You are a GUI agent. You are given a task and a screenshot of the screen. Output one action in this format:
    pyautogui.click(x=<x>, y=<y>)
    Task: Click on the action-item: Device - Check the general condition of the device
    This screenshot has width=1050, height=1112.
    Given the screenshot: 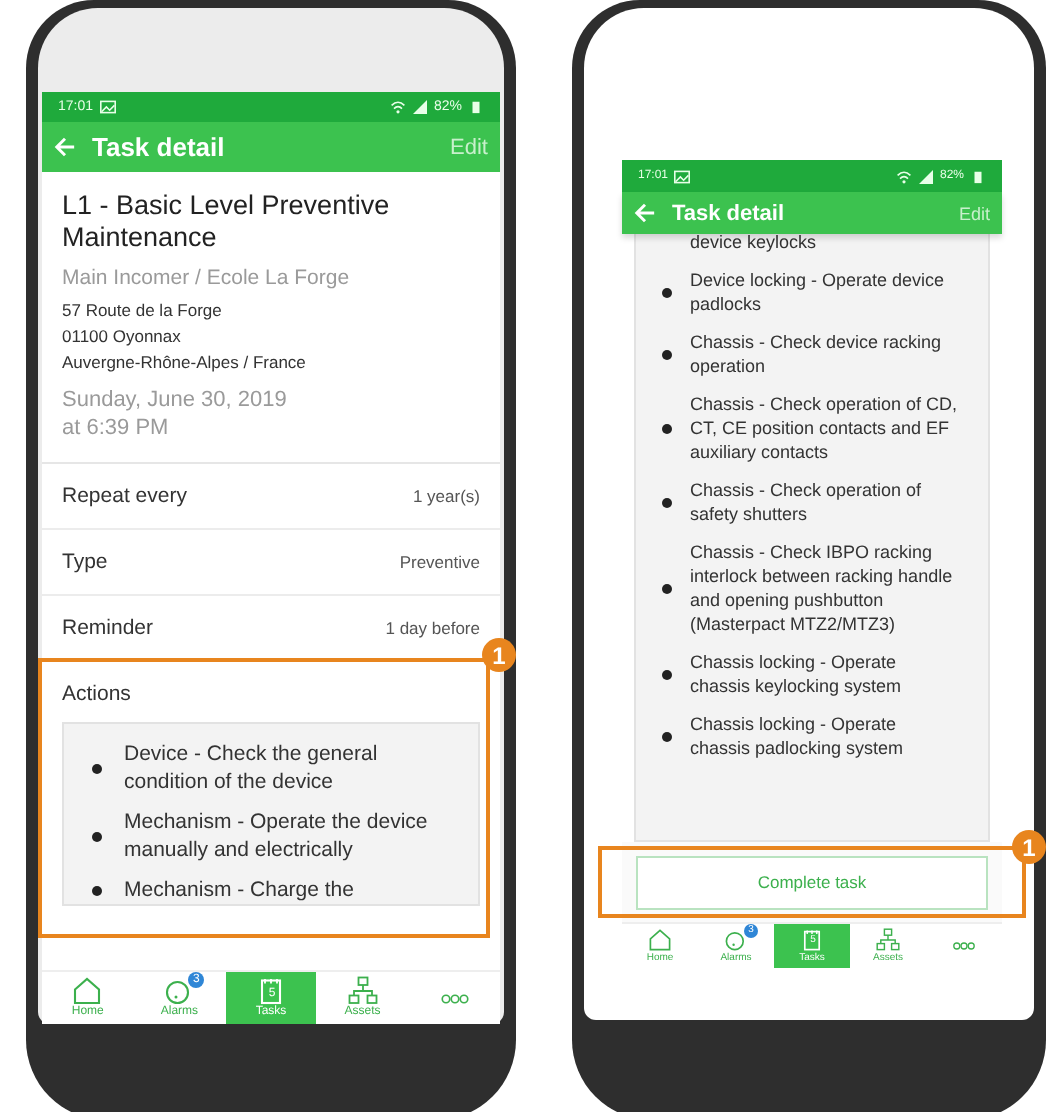 What is the action you would take?
    pyautogui.click(x=252, y=768)
    